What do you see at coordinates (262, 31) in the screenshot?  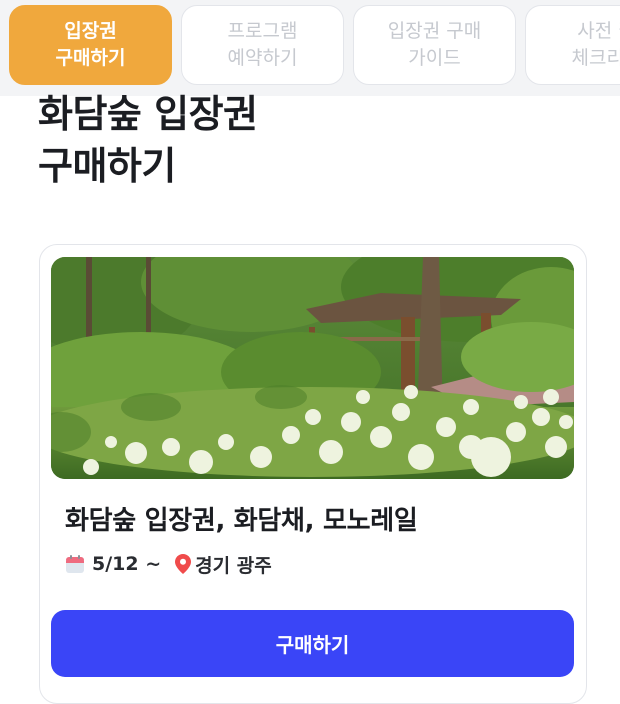 I see `tab-label-line1: 프로그램` at bounding box center [262, 31].